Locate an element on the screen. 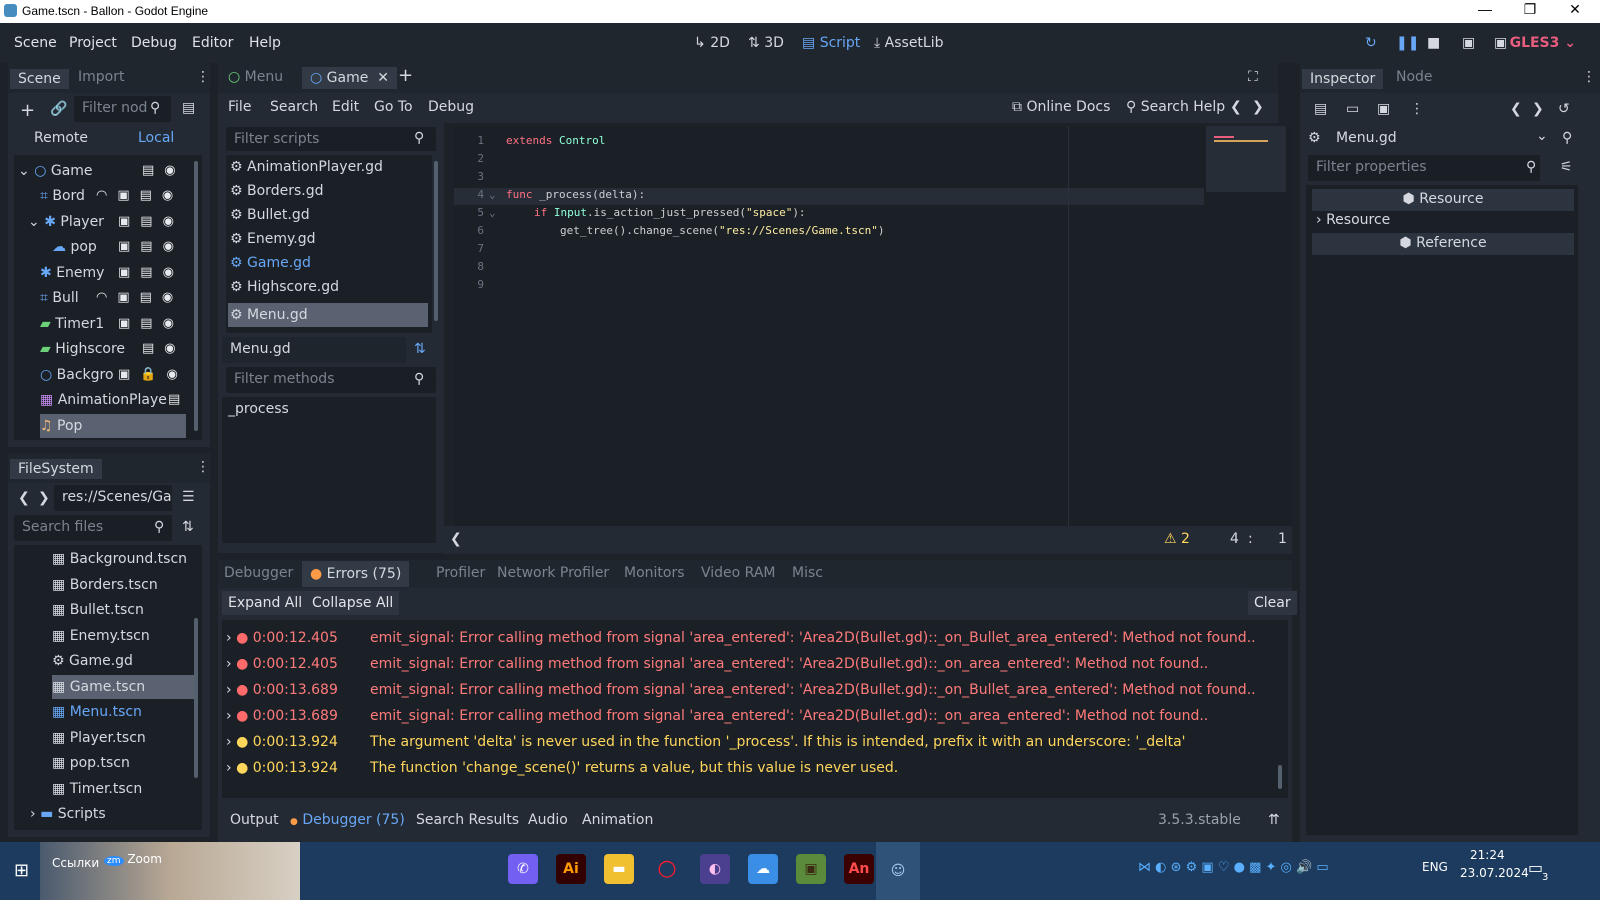  windows-start-icon: ⊞ is located at coordinates (21, 870).